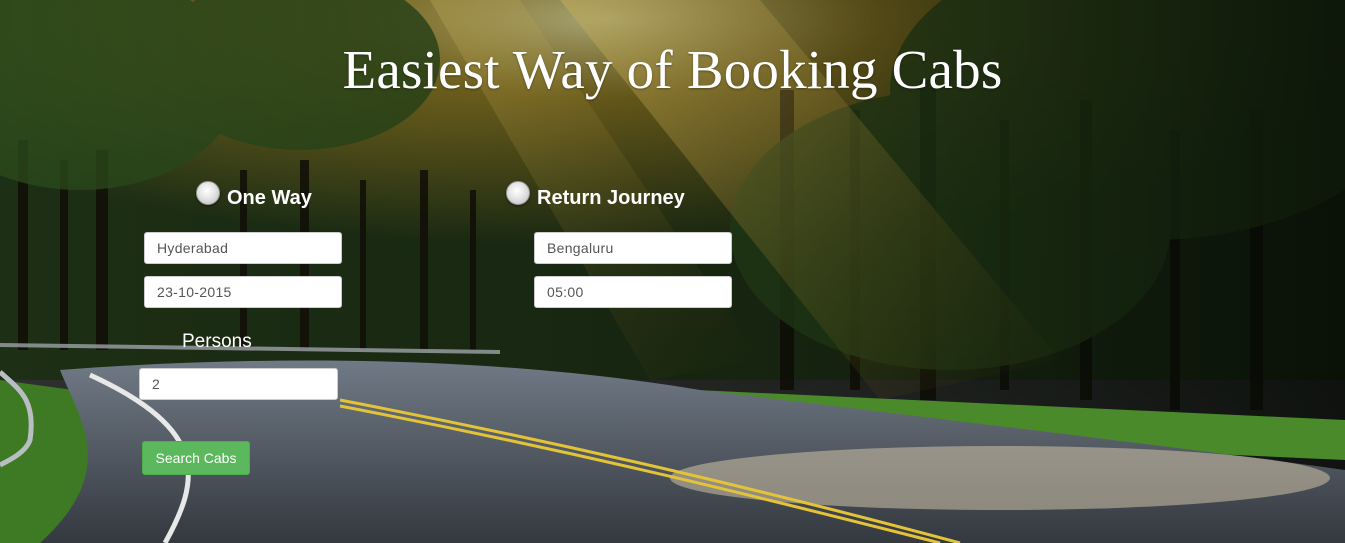 The height and width of the screenshot is (543, 1345). I want to click on persons-label: Persons, so click(217, 341).